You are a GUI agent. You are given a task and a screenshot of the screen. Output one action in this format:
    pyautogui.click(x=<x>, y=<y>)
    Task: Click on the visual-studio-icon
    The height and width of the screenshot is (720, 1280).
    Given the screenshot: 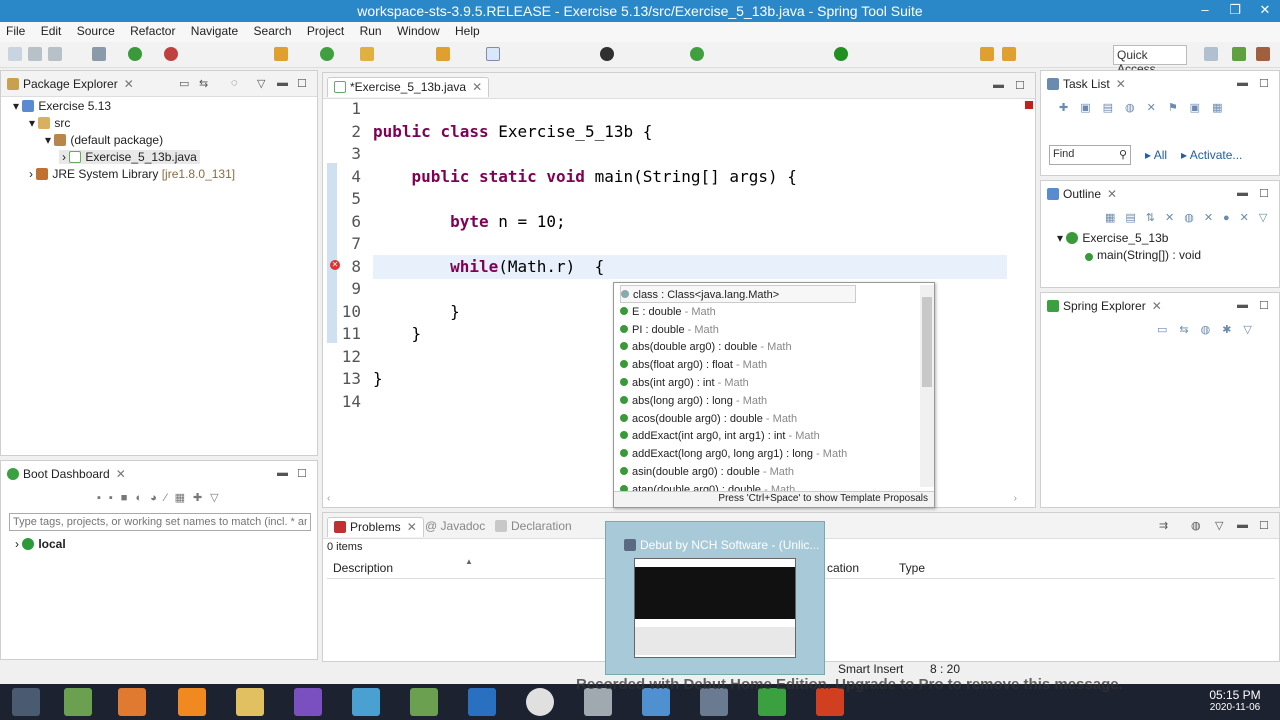 What is the action you would take?
    pyautogui.click(x=308, y=702)
    